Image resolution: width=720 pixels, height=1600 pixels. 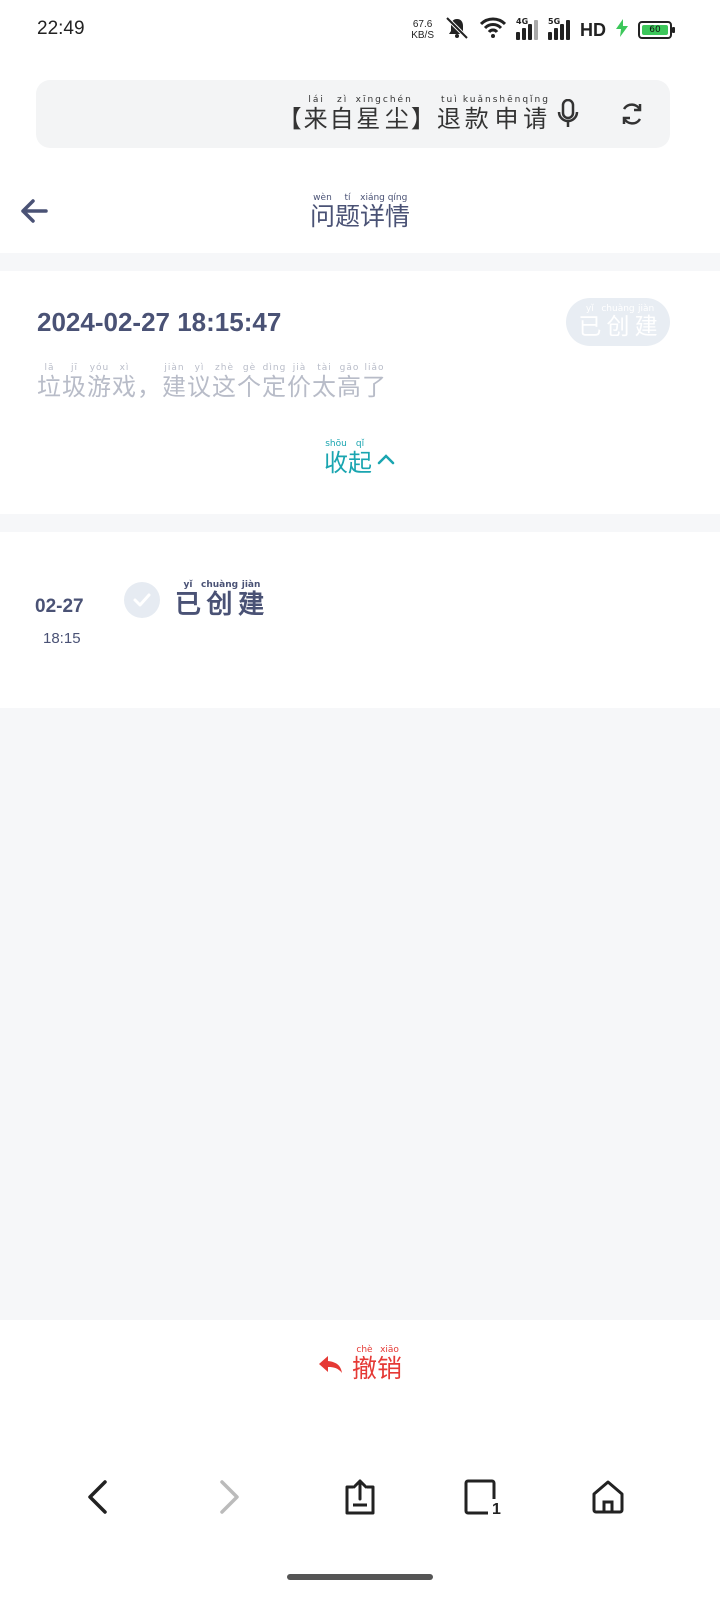 I want to click on issue-datetime: 2024-02-27 18:15:47, so click(x=159, y=322).